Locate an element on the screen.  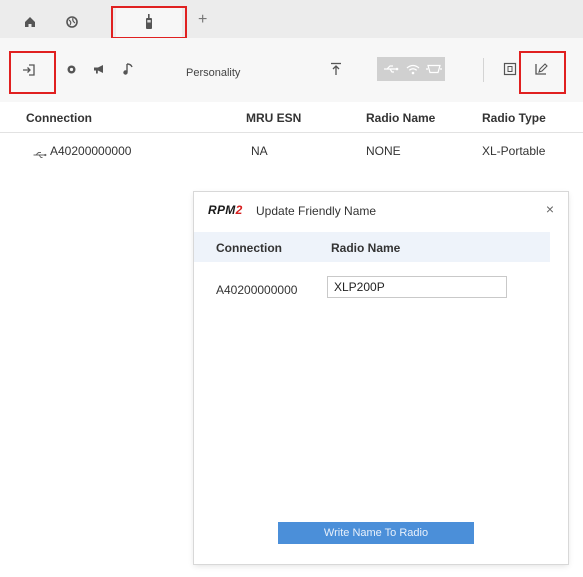
wifi-icon is located at coordinates (413, 69).